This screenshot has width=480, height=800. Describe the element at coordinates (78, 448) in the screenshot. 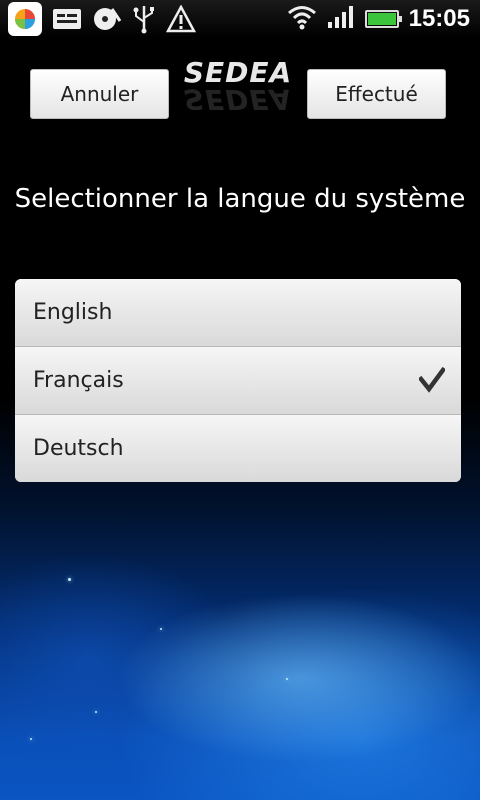

I see `language-label: Deutsch` at that location.